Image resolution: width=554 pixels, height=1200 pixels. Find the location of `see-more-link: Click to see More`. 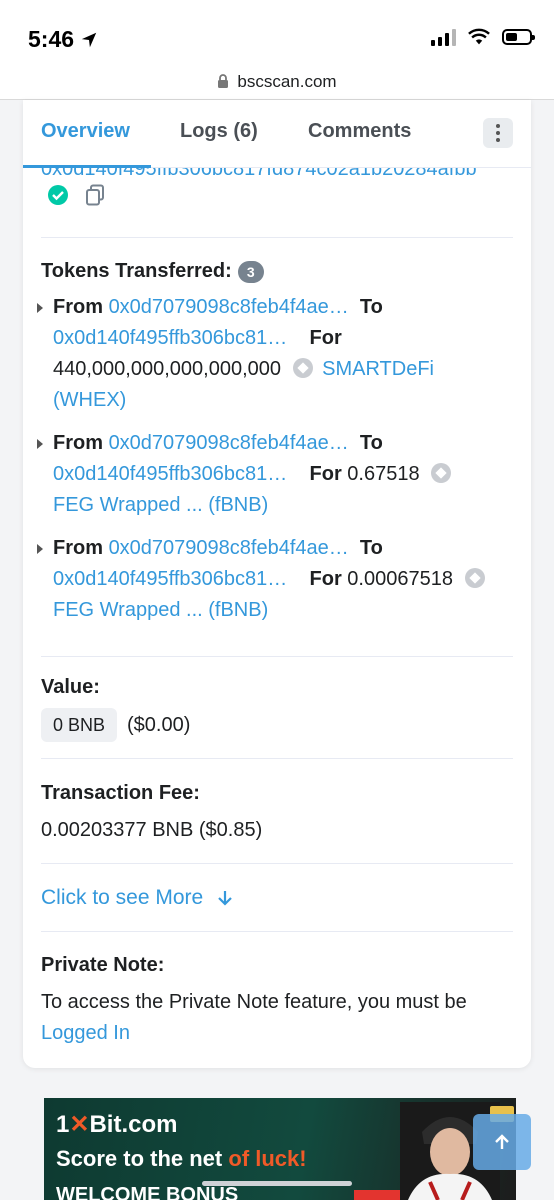

see-more-link: Click to see More is located at coordinates (137, 898).